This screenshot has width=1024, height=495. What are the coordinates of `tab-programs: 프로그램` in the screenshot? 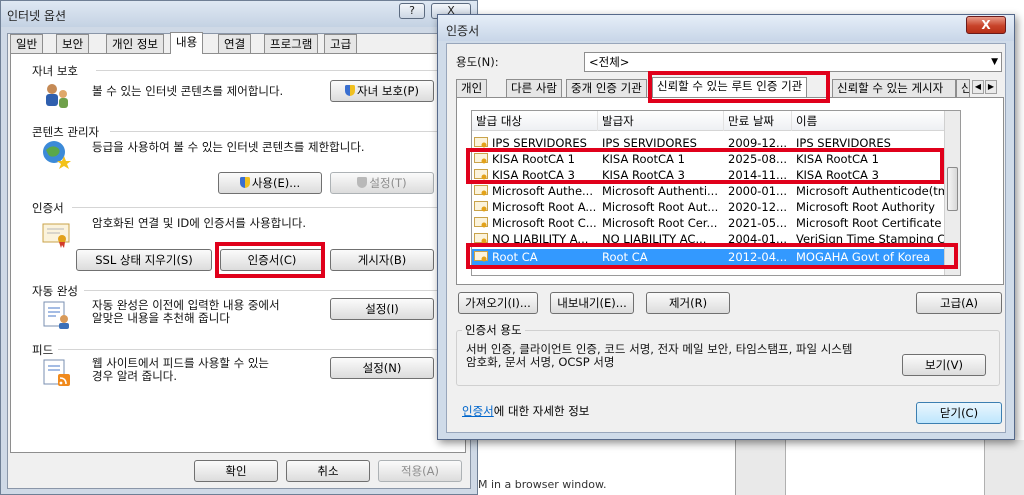 It's located at (291, 43).